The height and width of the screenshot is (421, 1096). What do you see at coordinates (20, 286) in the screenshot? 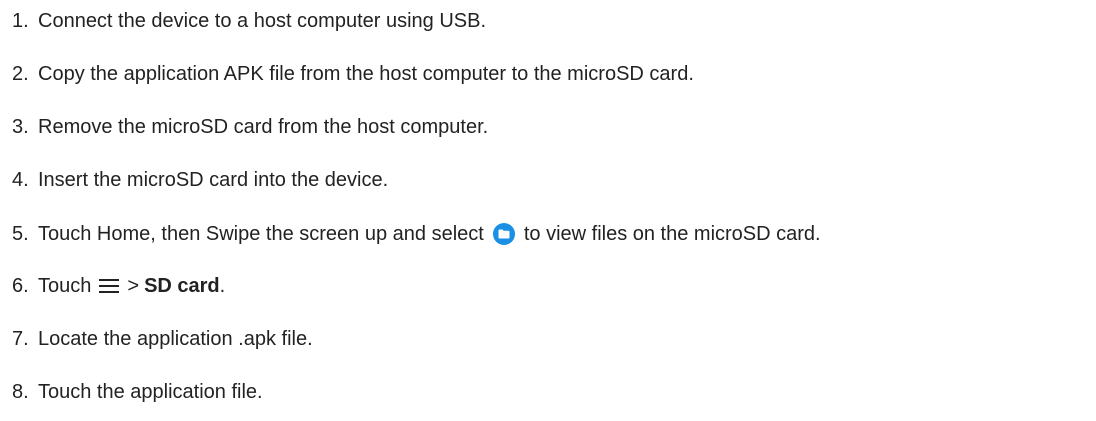
I see `step-number: 6.` at bounding box center [20, 286].